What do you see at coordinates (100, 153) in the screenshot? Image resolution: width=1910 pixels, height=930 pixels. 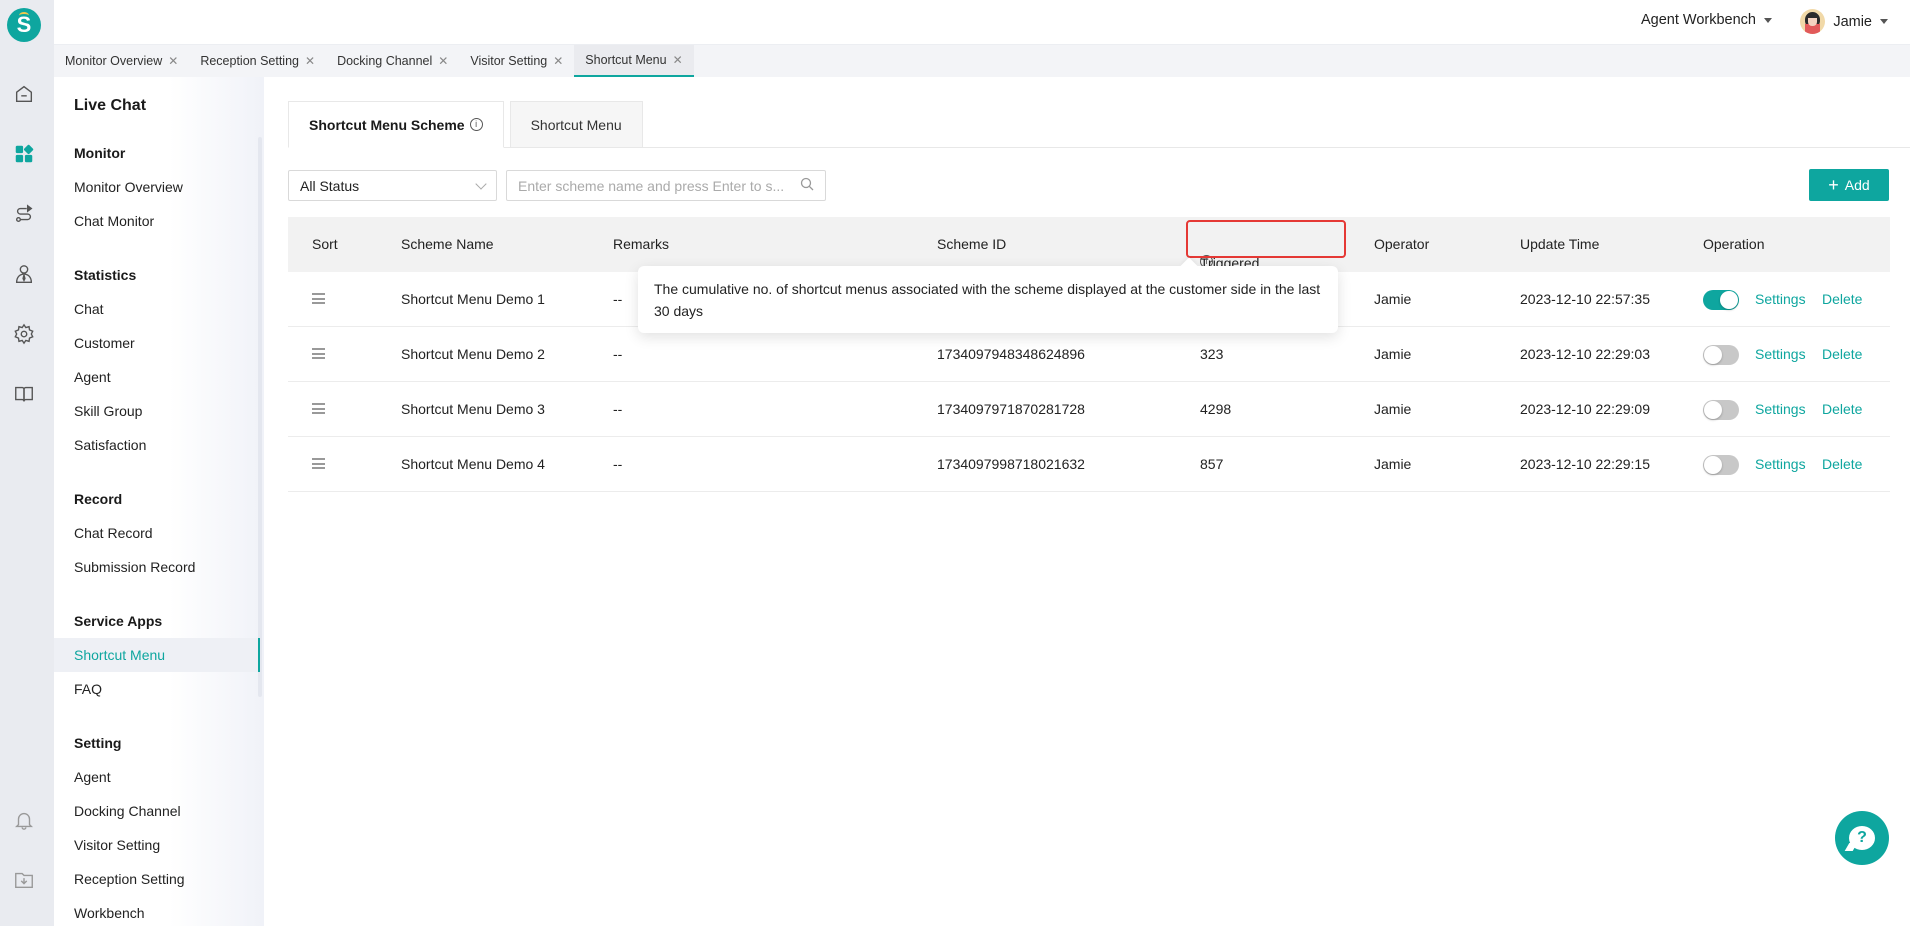 I see `sidebar-group-monitor: Monitor` at bounding box center [100, 153].